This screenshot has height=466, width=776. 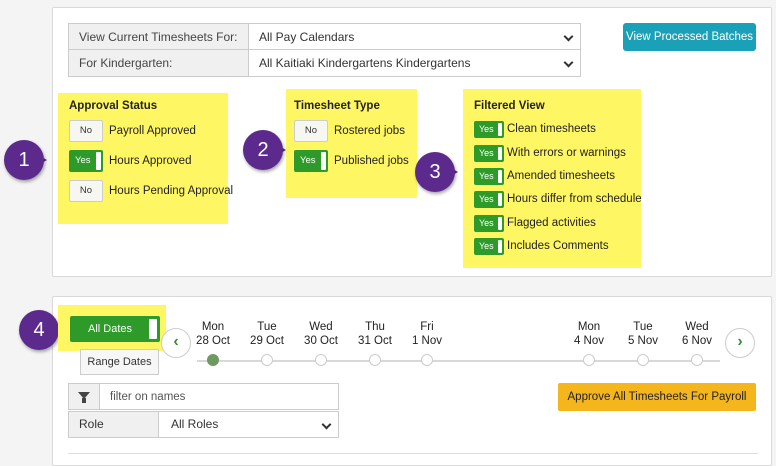 I want to click on pay-calendar-select: All Pay Calendars, so click(x=414, y=36).